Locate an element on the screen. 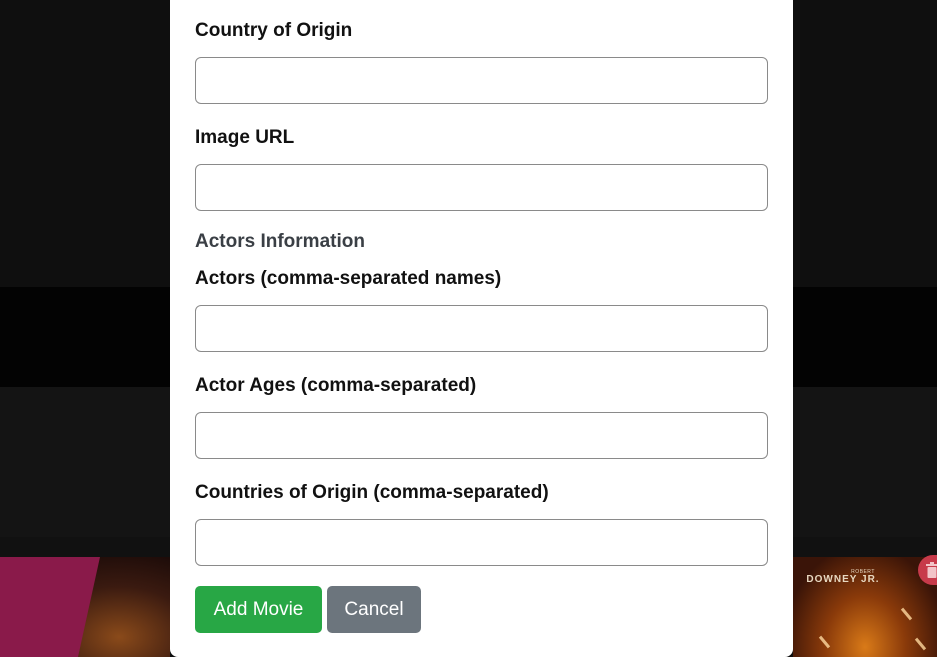  movie-poster is located at coordinates (85, 607).